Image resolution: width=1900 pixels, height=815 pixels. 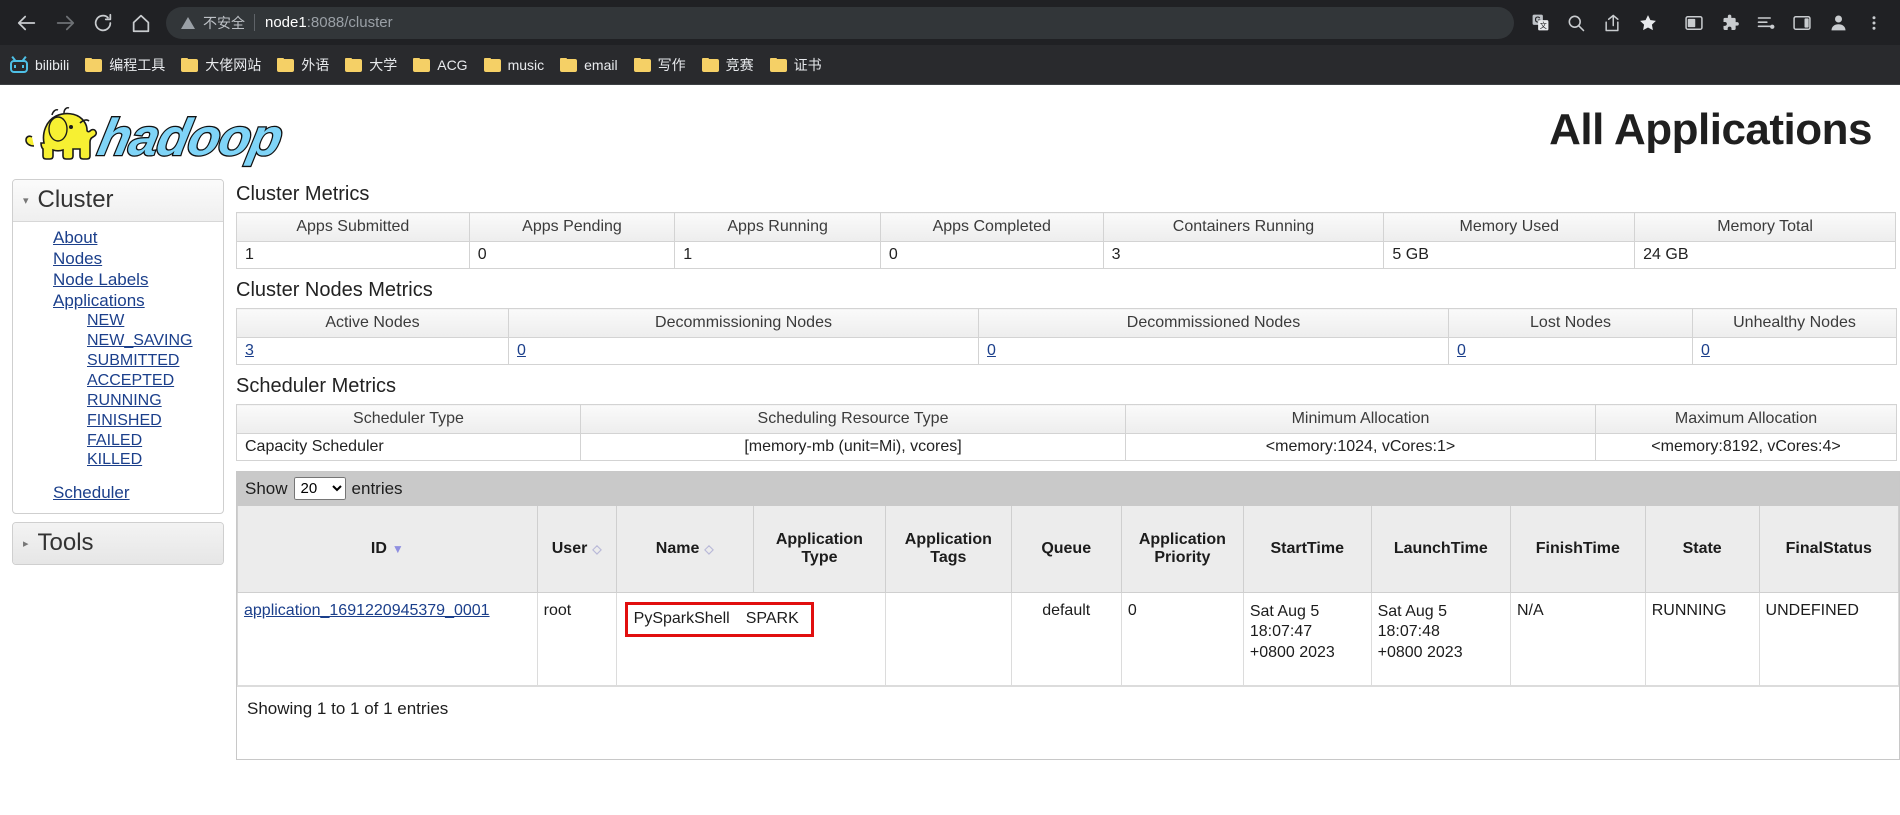 What do you see at coordinates (224, 22) in the screenshot?
I see `security-label: 不安全` at bounding box center [224, 22].